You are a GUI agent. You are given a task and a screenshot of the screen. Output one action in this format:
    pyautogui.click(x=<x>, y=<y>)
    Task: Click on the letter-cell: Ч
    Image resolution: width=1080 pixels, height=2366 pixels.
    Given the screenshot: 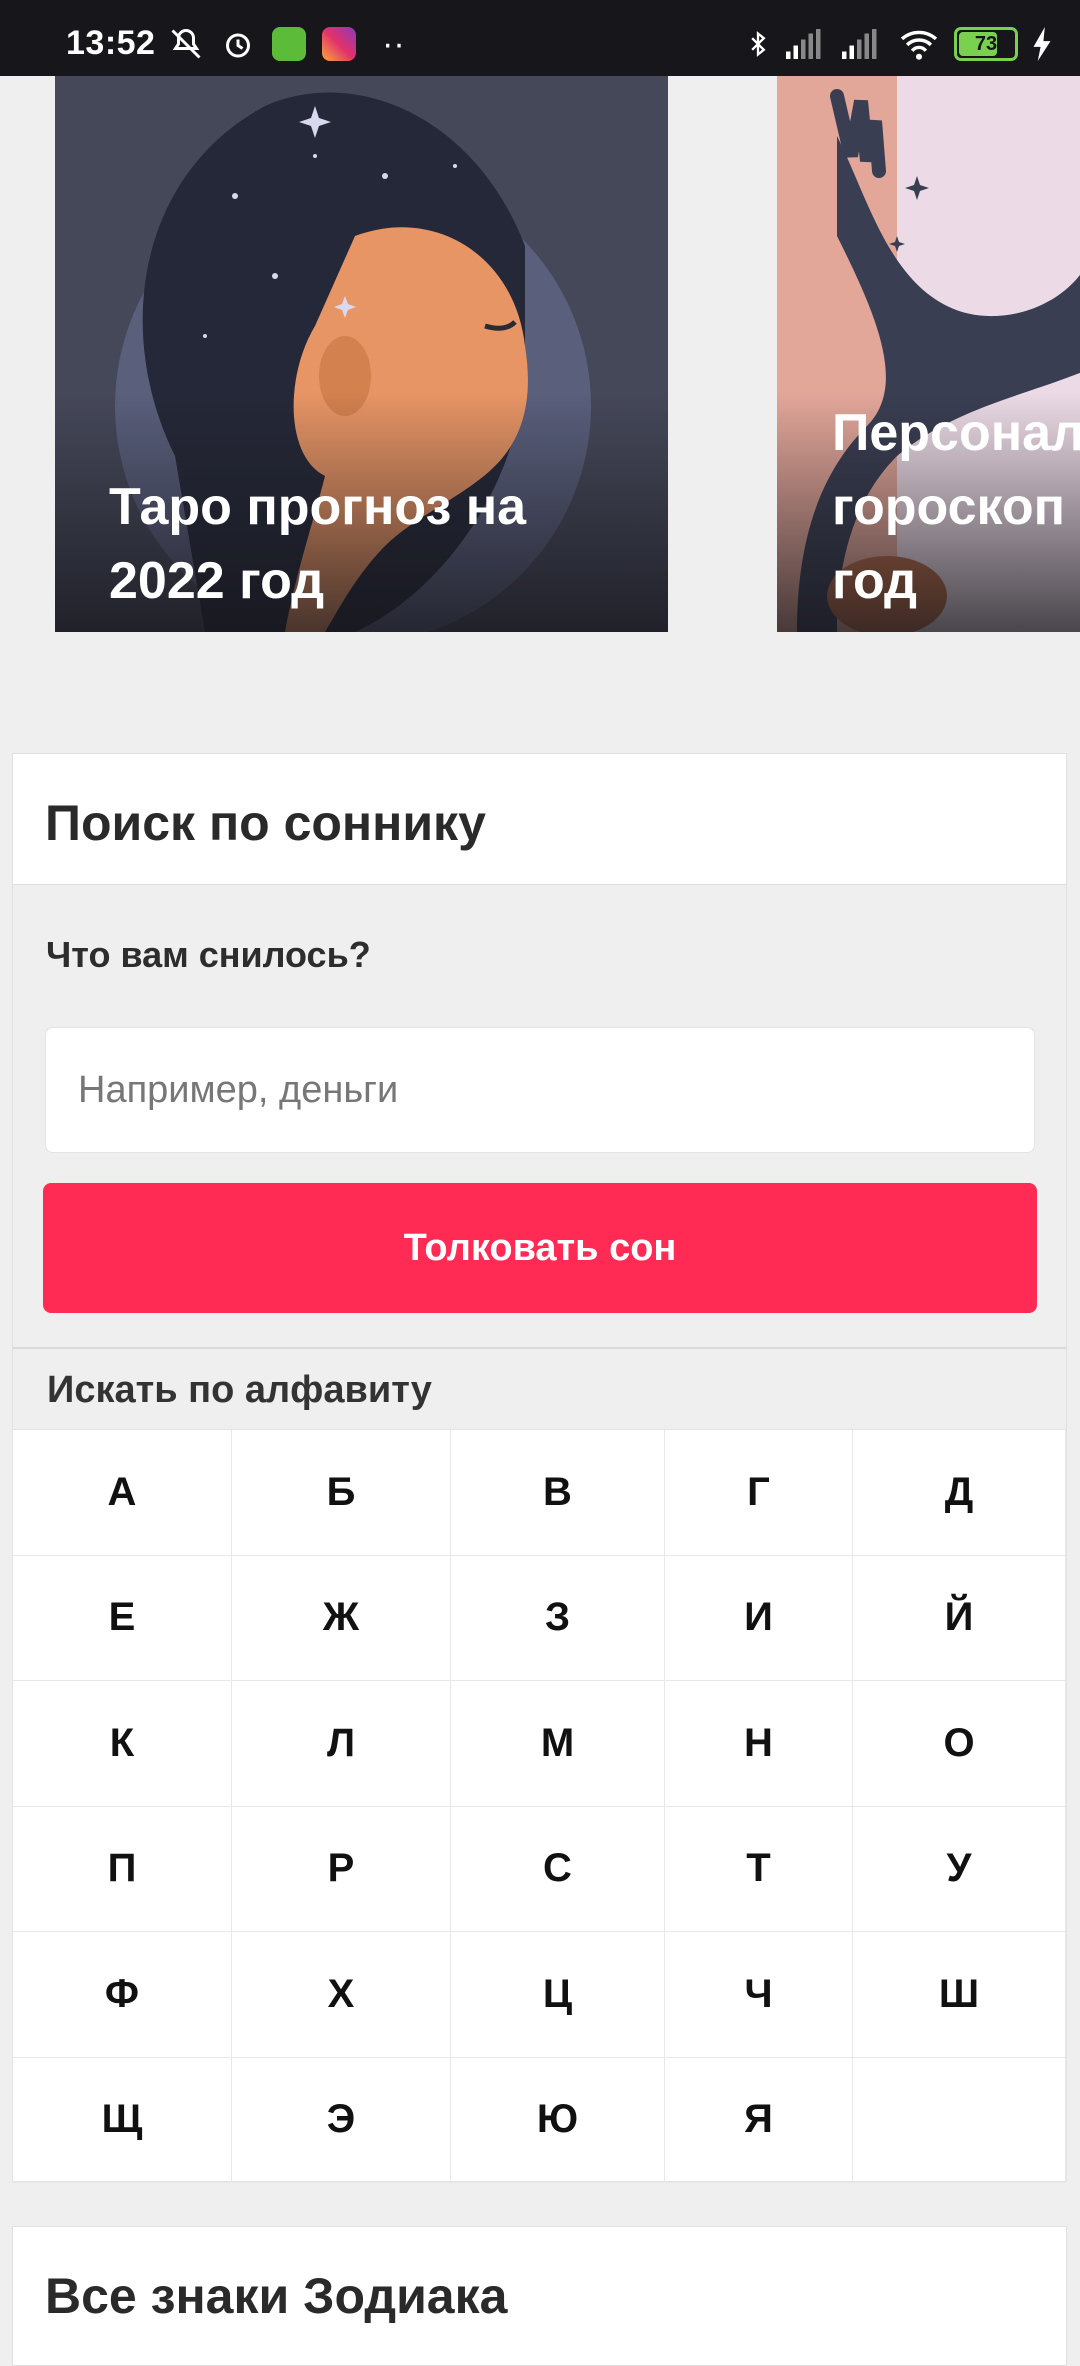 What is the action you would take?
    pyautogui.click(x=759, y=1995)
    